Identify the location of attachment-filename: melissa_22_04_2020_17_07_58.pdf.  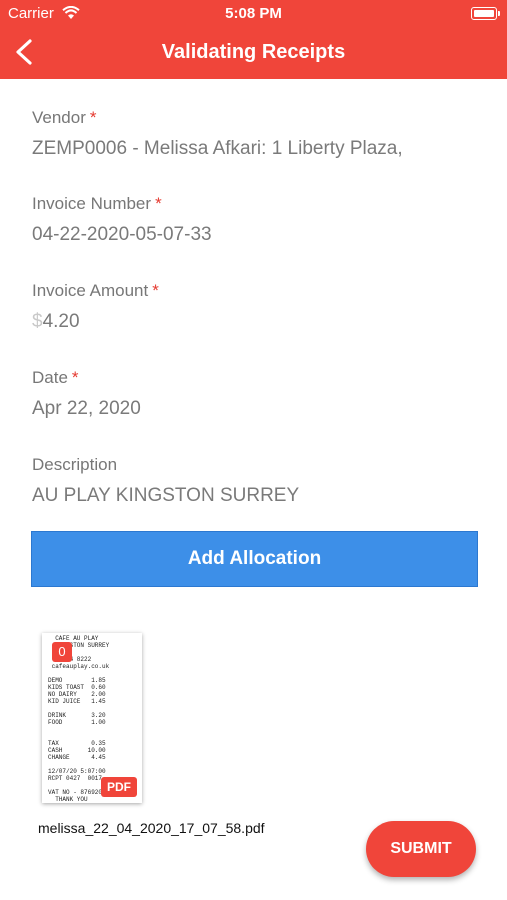
(151, 828).